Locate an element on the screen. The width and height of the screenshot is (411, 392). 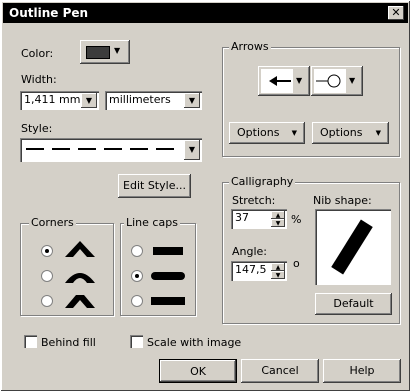
angle-spinner: ▲ ▼ is located at coordinates (278, 271).